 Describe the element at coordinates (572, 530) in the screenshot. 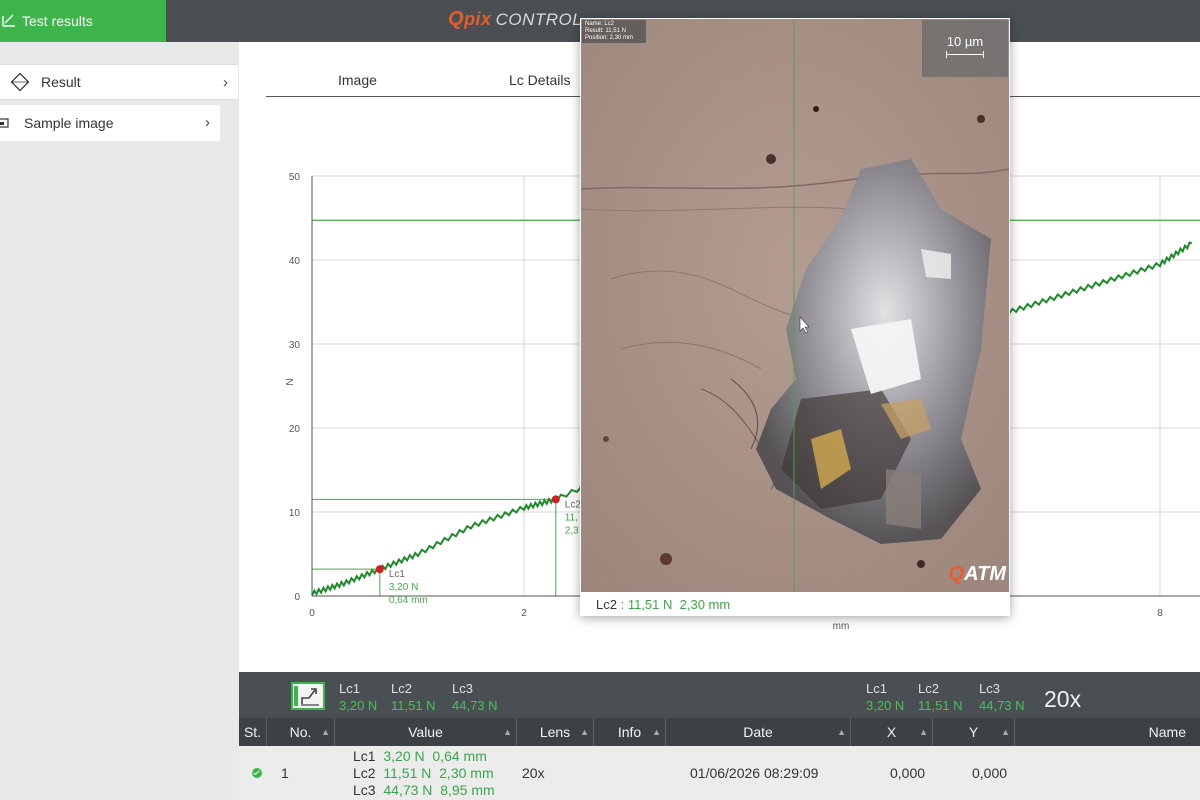

I see `lc2-label: 2,3` at that location.